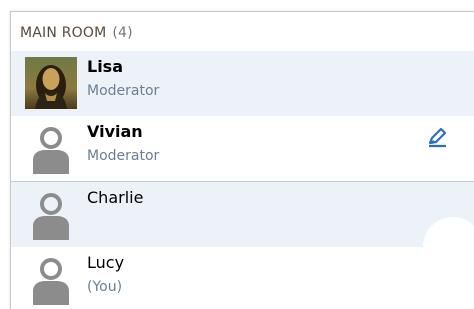  I want to click on decorative-overlay, so click(448, 247).